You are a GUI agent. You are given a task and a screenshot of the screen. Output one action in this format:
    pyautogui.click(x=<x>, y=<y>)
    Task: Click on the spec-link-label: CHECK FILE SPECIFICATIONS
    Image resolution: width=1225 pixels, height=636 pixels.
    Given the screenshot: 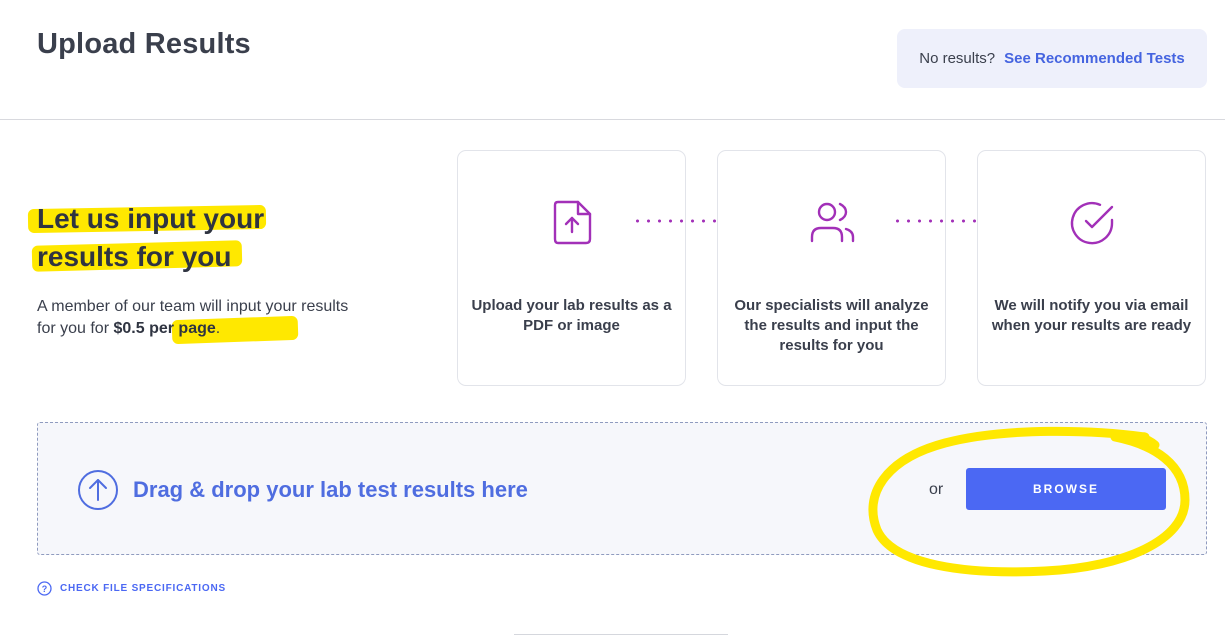 What is the action you would take?
    pyautogui.click(x=143, y=588)
    